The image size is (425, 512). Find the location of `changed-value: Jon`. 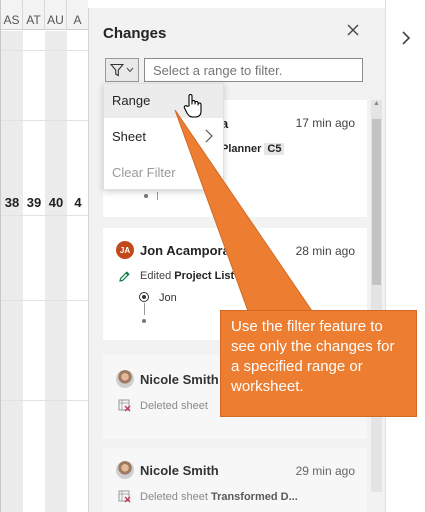

changed-value: Jon is located at coordinates (168, 298).